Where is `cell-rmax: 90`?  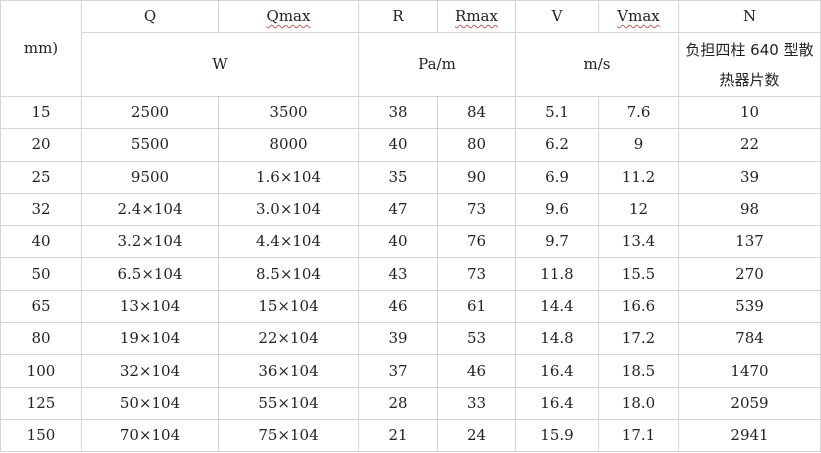
cell-rmax: 90 is located at coordinates (476, 177).